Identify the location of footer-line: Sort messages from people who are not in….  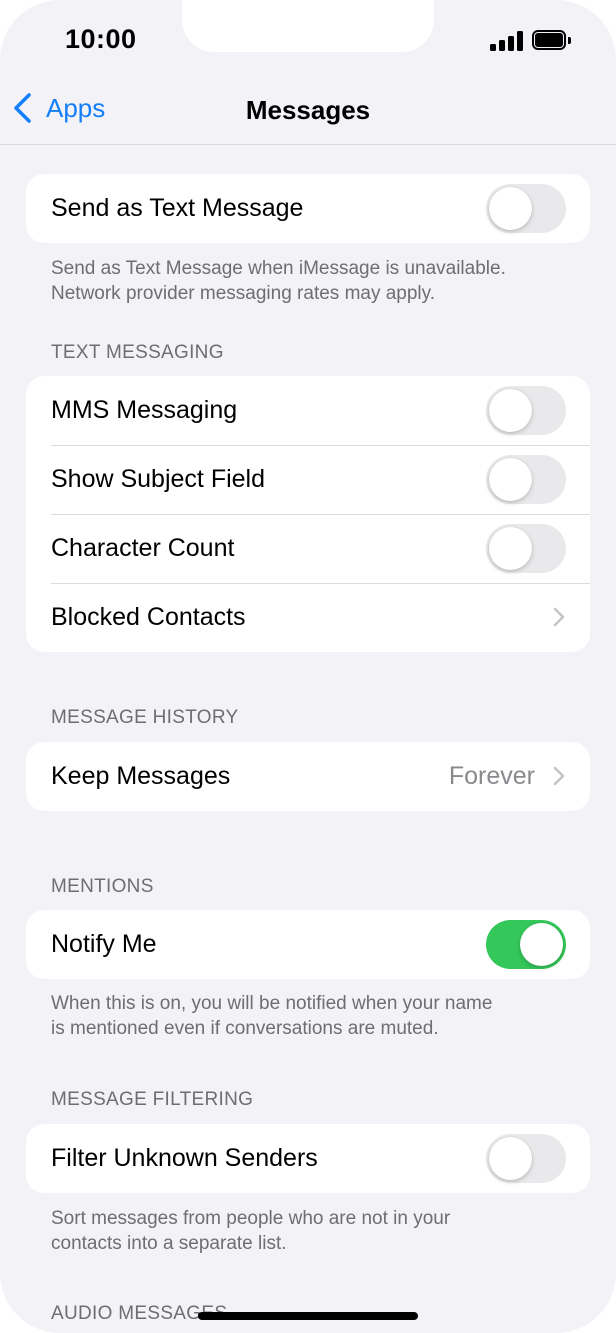
(251, 1218).